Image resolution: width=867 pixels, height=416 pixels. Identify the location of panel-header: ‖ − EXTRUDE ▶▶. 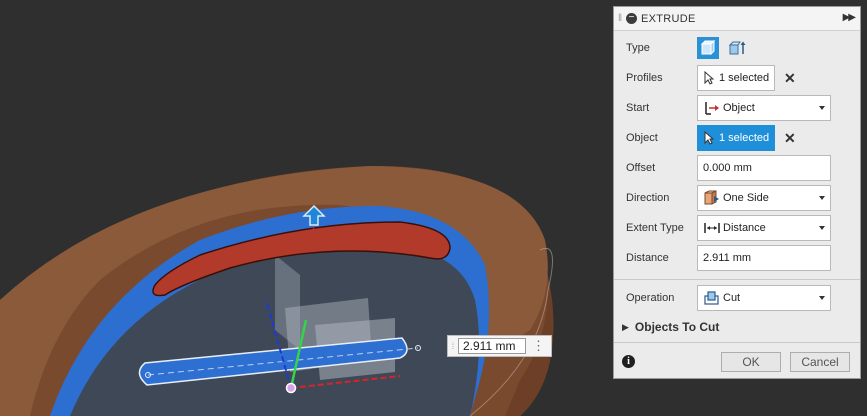
(737, 19).